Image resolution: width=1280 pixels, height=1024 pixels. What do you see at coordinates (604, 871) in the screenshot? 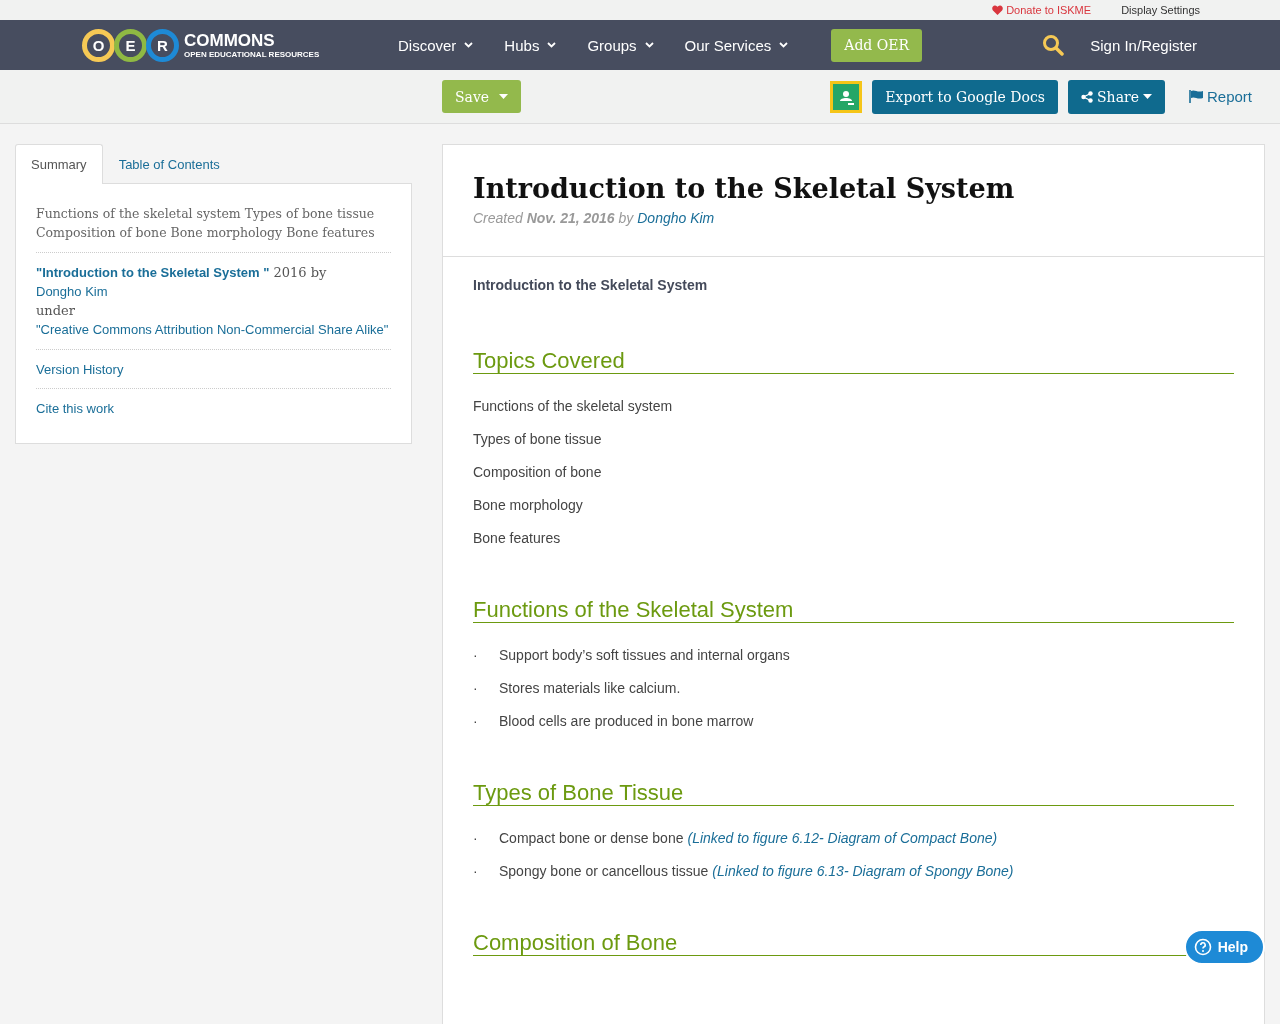
I see `list-item: Spongy bone or cancellous tissue` at bounding box center [604, 871].